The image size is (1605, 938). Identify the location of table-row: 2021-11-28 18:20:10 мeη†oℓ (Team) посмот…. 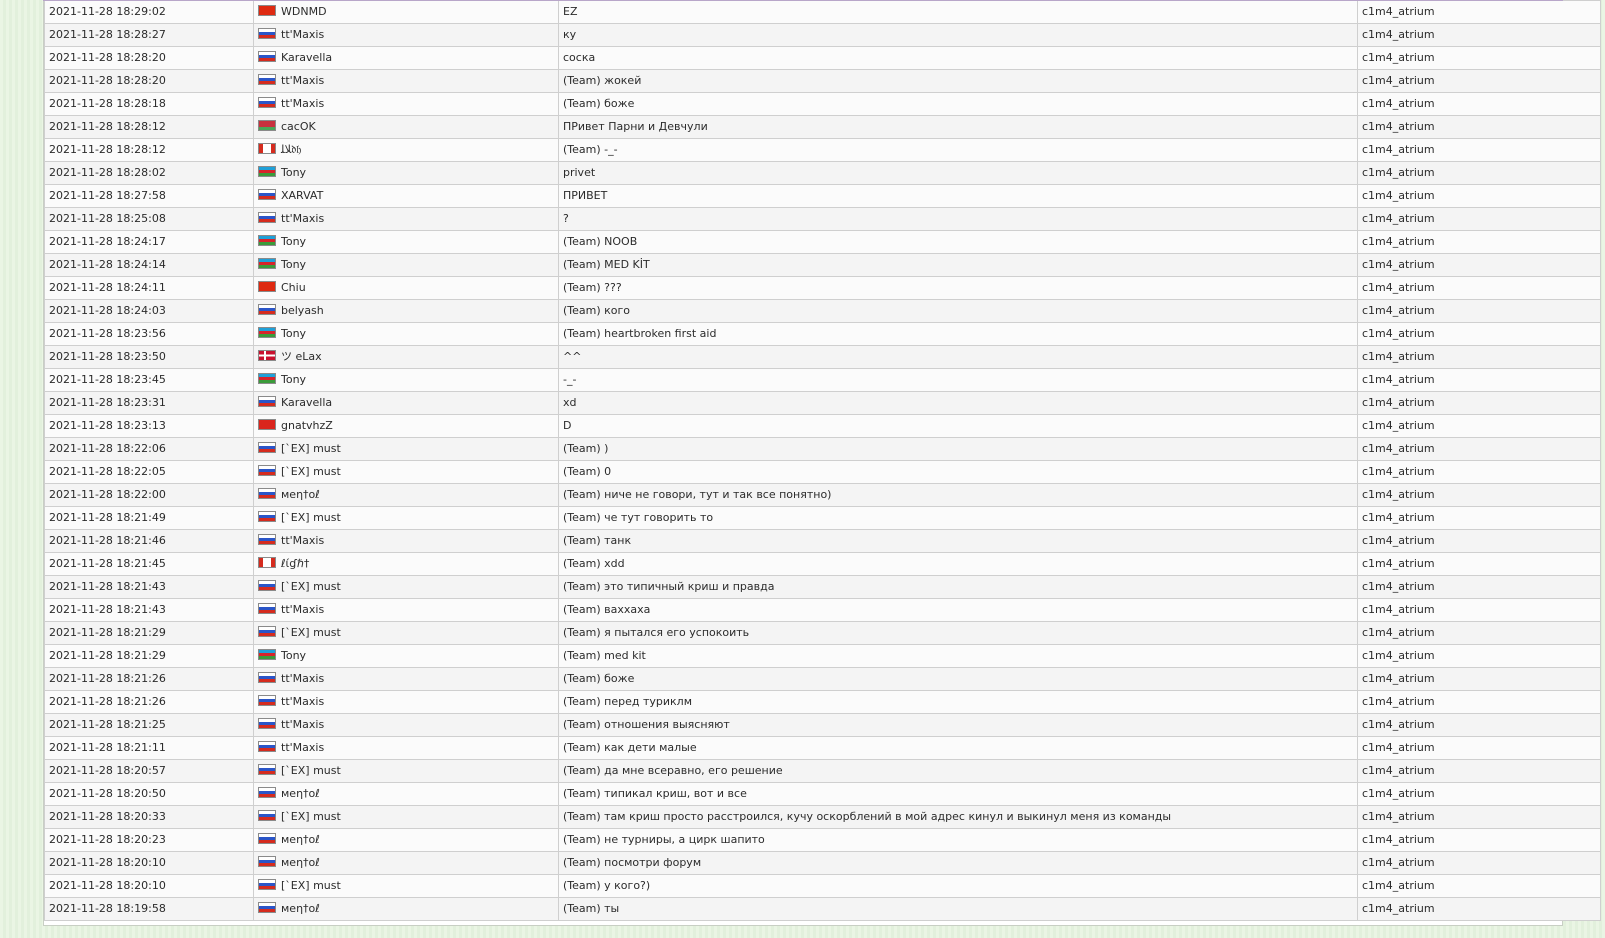
(822, 863).